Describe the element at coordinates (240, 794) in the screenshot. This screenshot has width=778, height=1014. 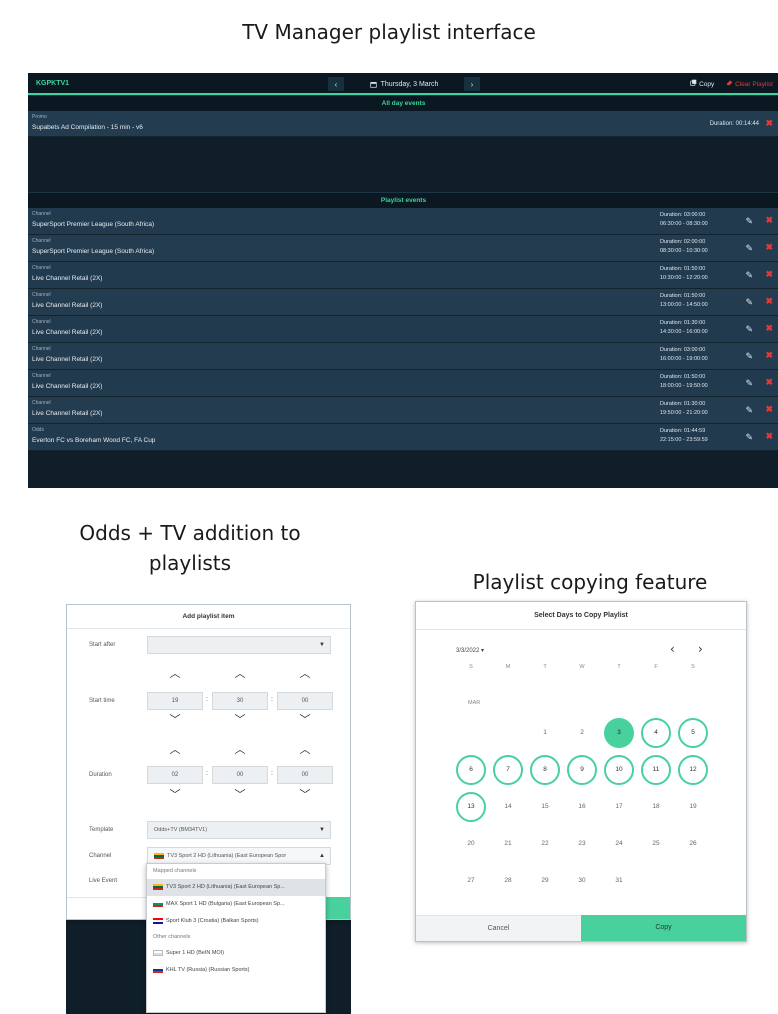
I see `duration-minutes-down-icon: ﹀` at that location.